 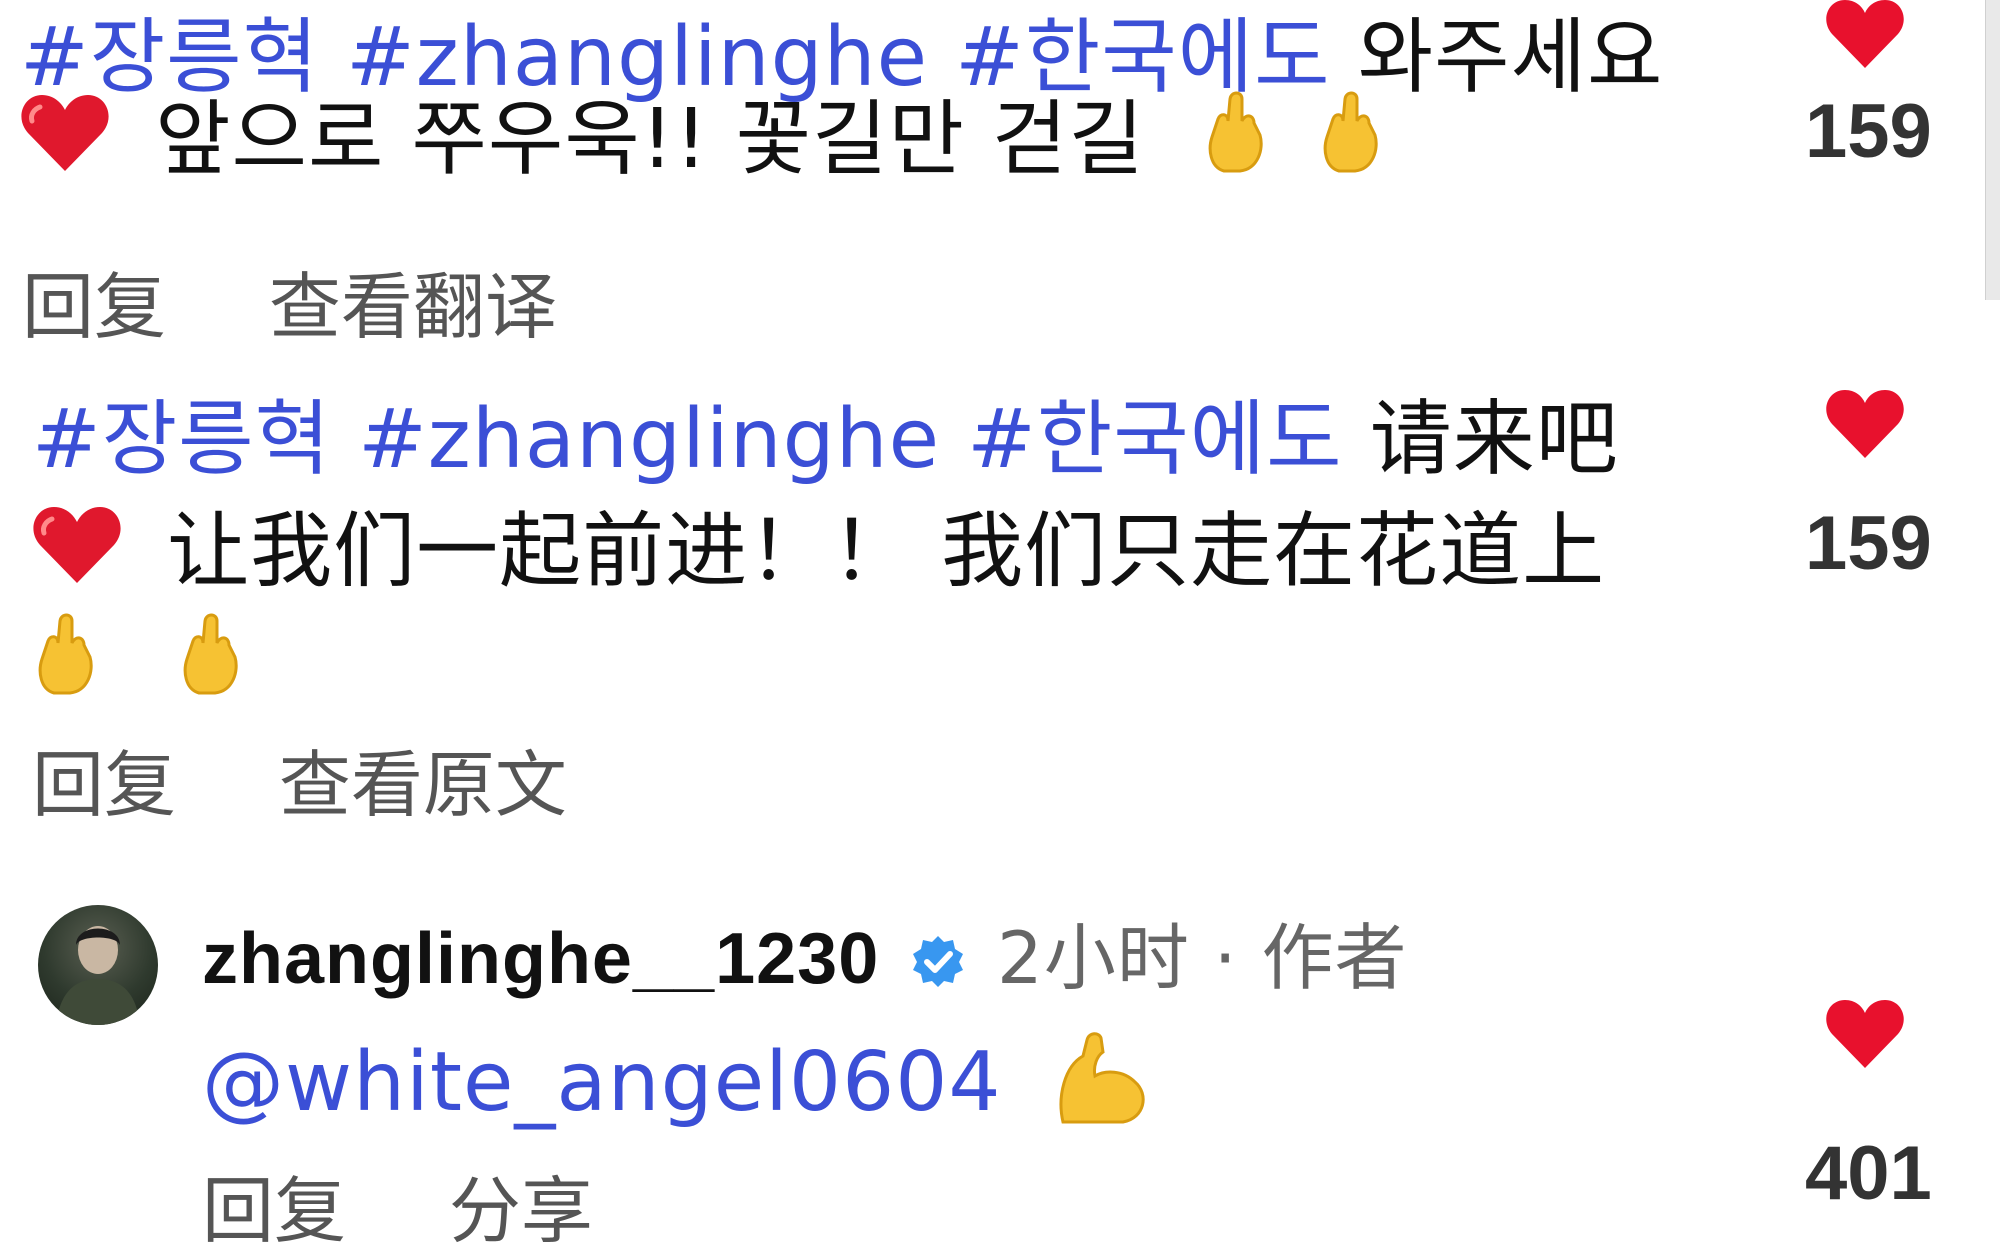 I want to click on view-original-button: 查看原文, so click(x=423, y=785).